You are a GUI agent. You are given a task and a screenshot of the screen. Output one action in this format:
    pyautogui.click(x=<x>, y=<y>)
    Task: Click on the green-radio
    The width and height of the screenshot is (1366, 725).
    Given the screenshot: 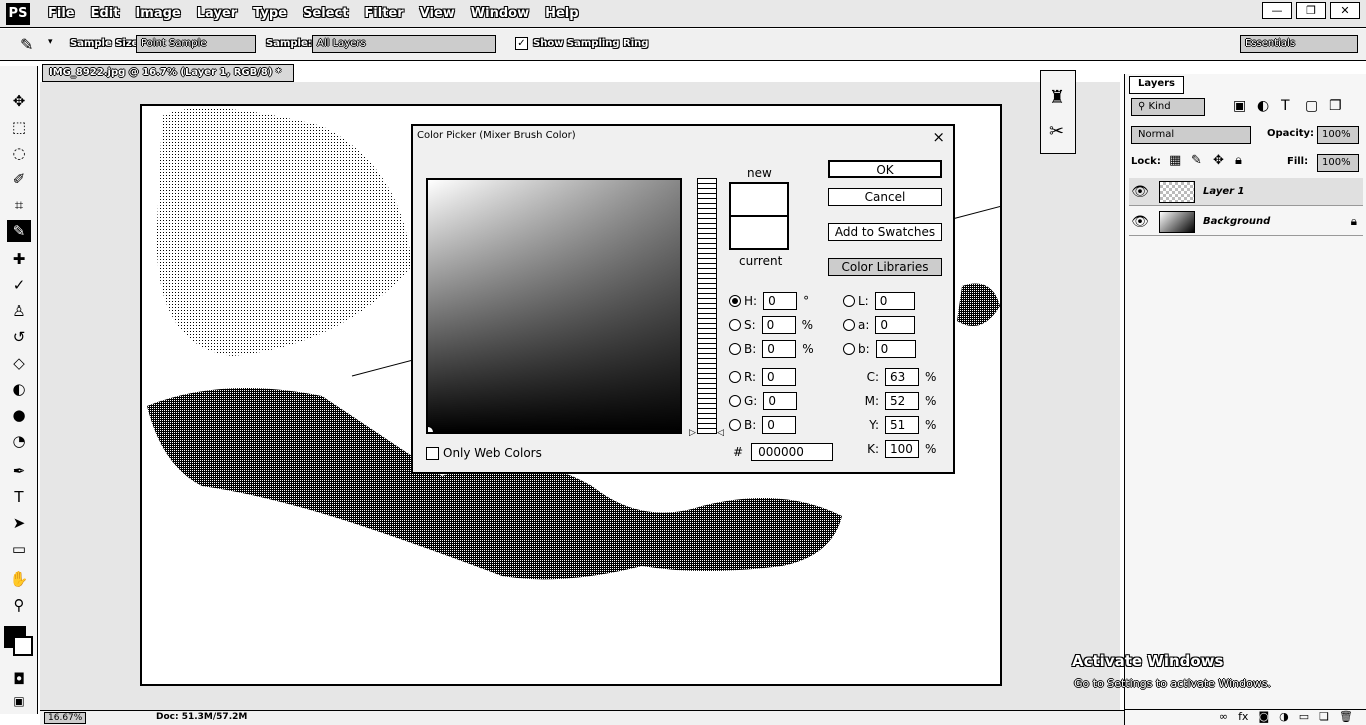 What is the action you would take?
    pyautogui.click(x=735, y=401)
    